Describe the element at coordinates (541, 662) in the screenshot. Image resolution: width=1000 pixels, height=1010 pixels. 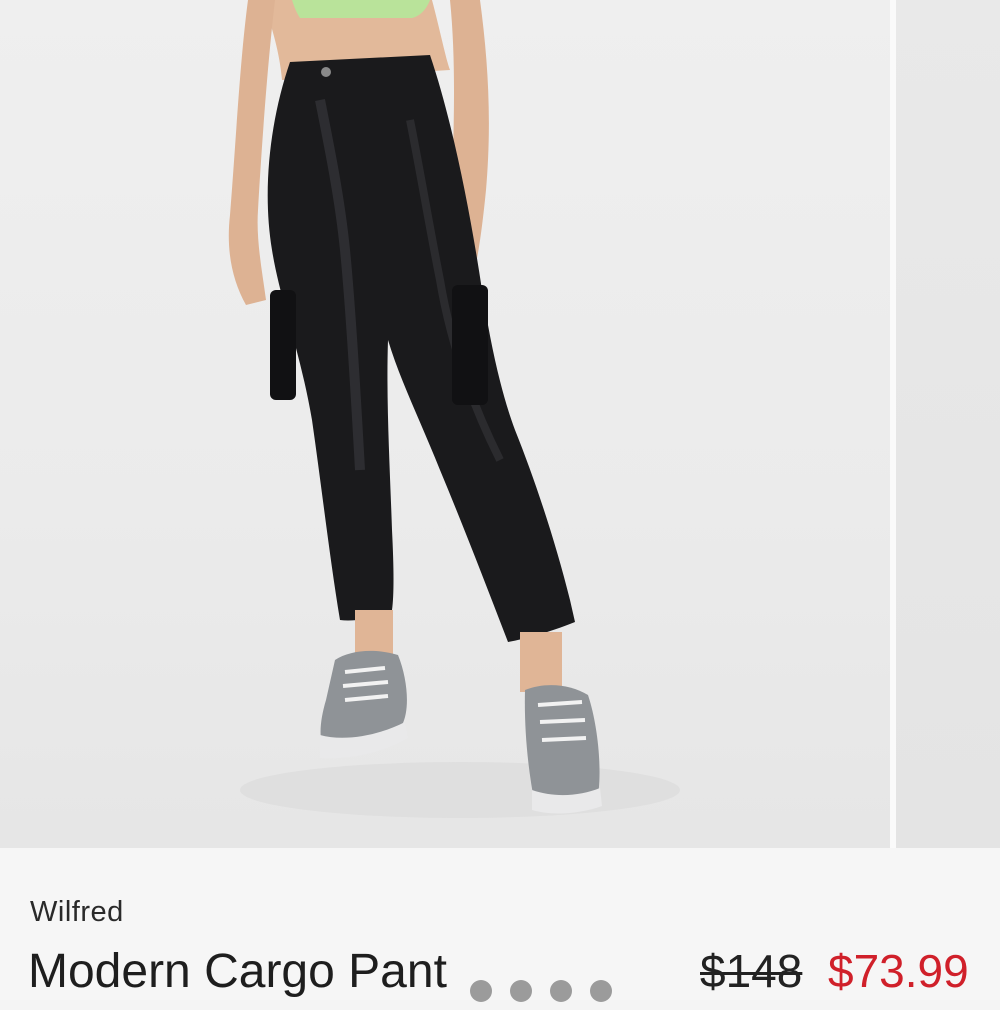
I see `ankle-right` at that location.